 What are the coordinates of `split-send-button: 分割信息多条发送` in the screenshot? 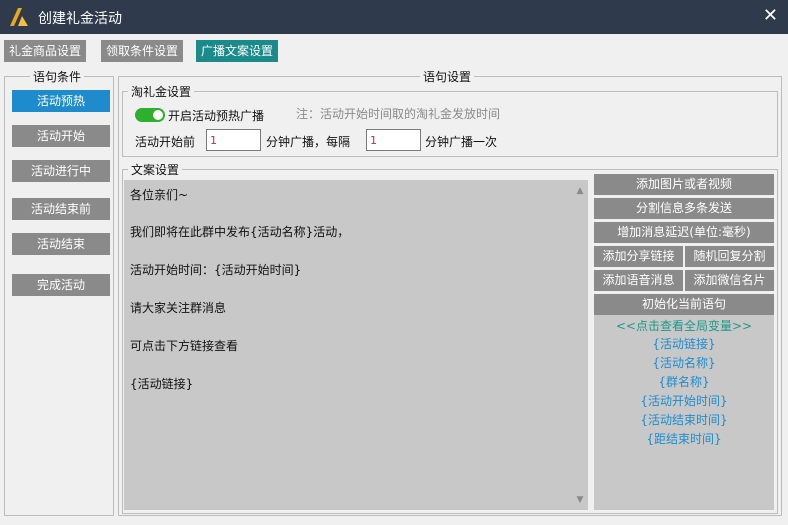 It's located at (684, 208).